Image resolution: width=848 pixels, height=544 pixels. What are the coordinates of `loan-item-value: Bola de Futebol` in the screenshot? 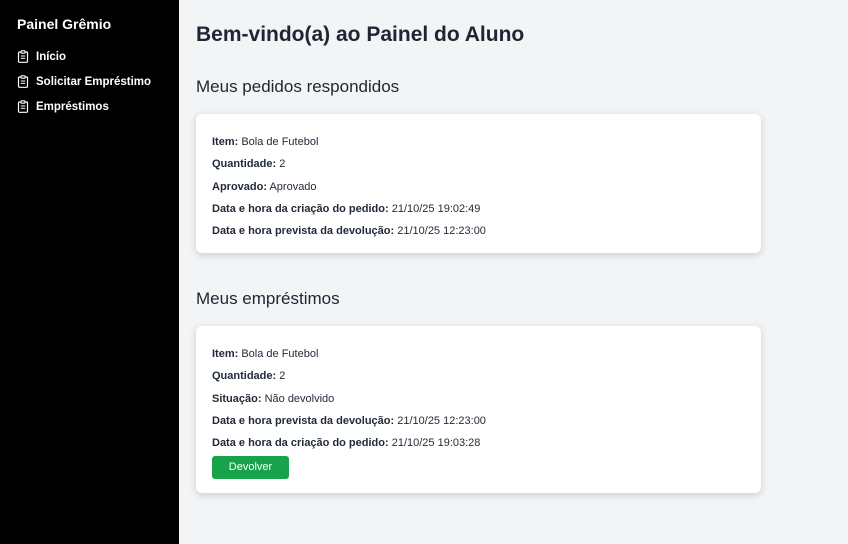 It's located at (280, 354).